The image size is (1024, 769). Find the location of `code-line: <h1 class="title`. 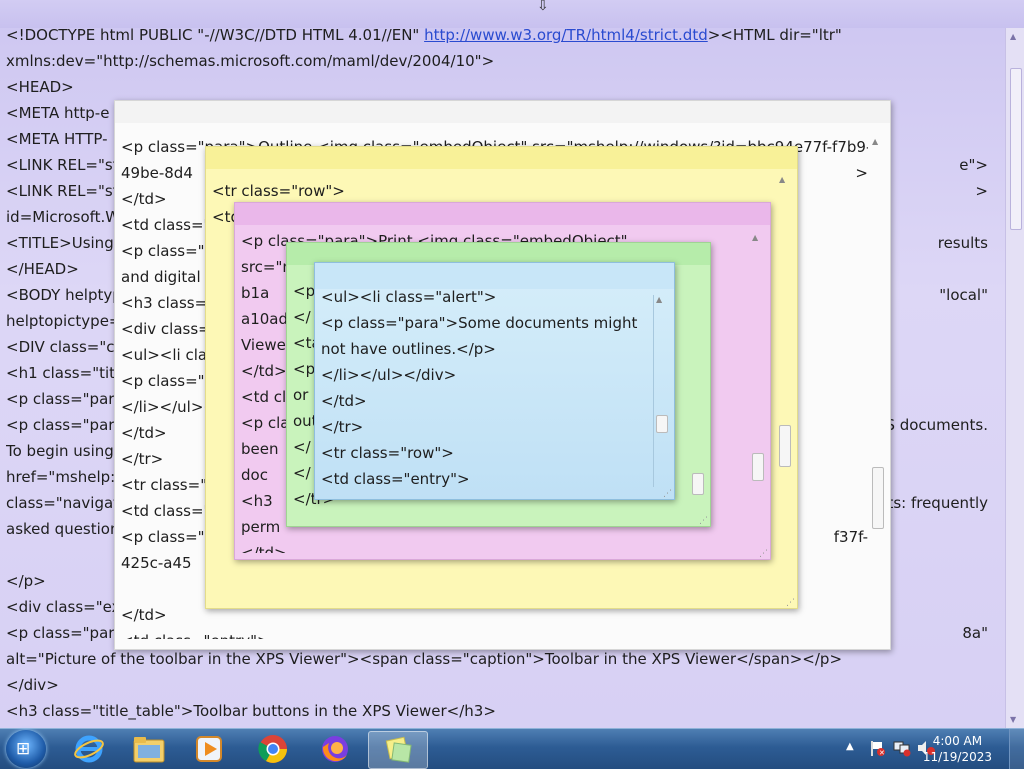

code-line: <h1 class="title is located at coordinates (67, 373).